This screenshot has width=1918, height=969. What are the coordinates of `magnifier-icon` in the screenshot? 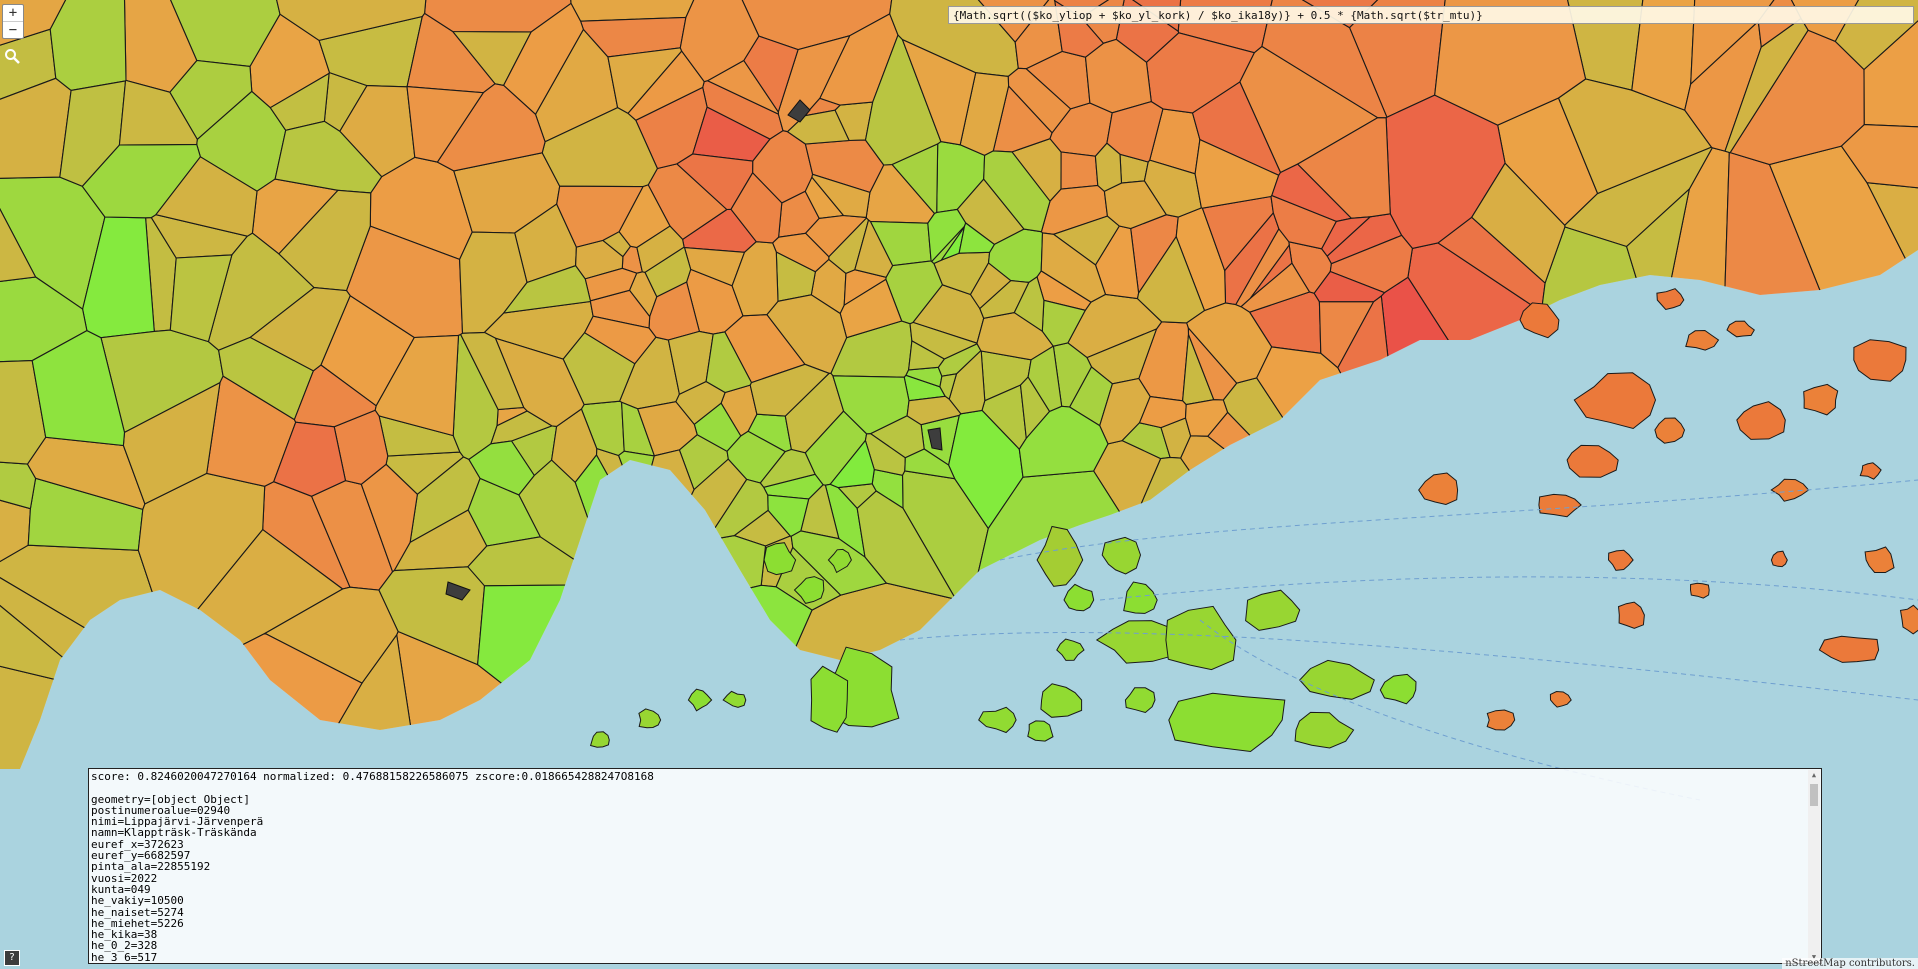 It's located at (12, 57).